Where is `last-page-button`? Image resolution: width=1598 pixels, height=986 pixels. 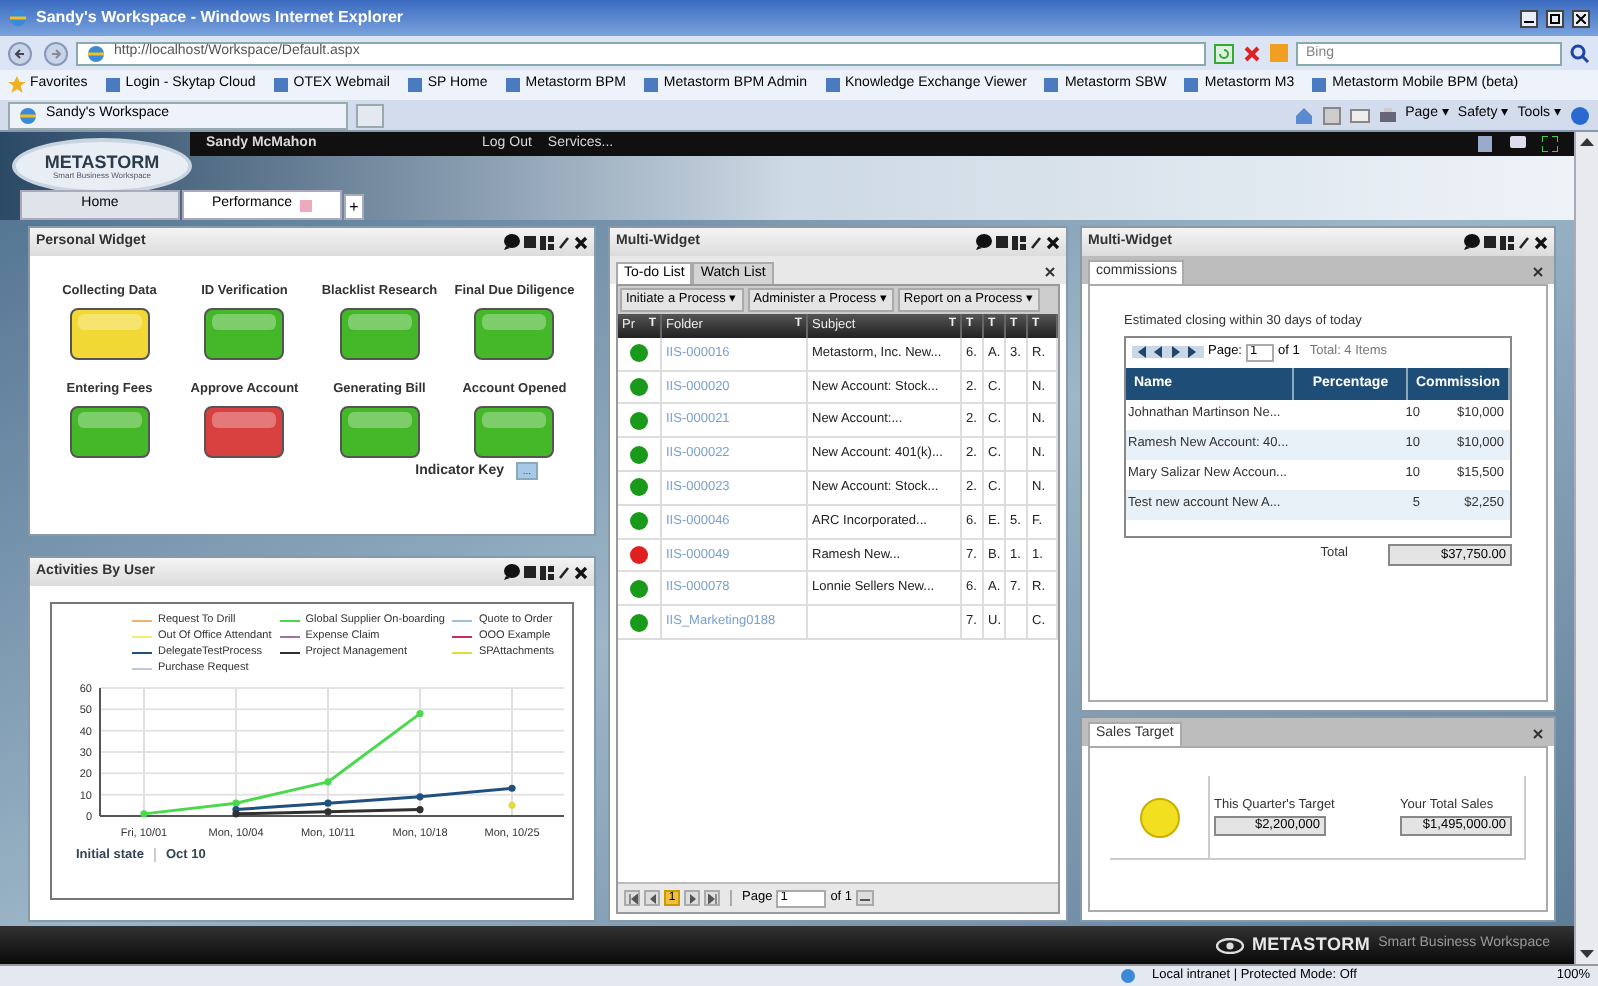
last-page-button is located at coordinates (712, 898).